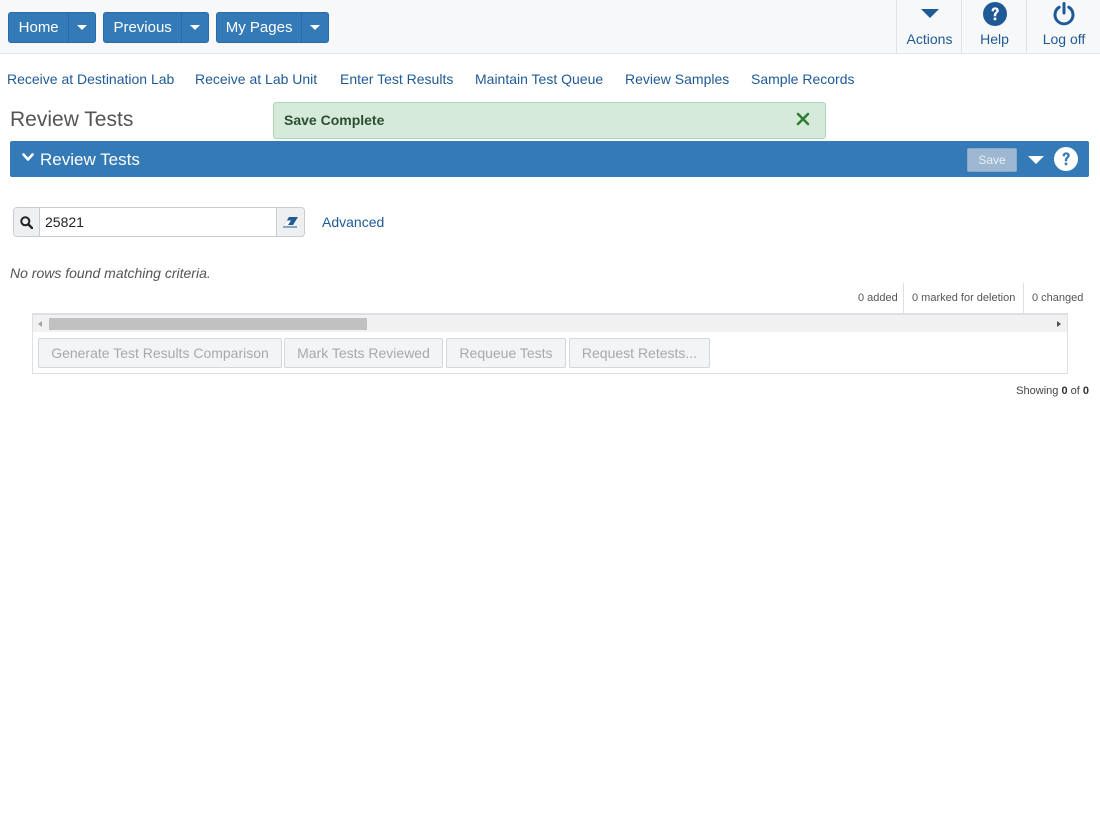  I want to click on search-icon, so click(26, 222).